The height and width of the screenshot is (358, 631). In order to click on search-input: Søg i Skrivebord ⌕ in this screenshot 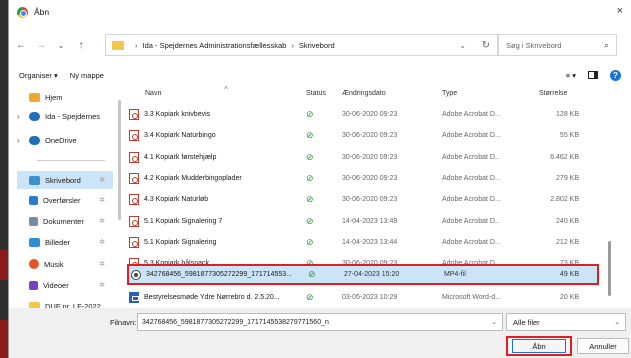, I will do `click(557, 45)`.